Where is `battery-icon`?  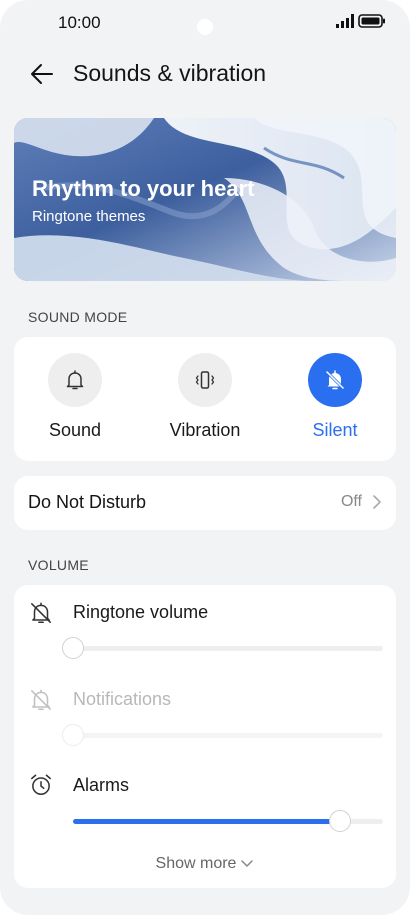
battery-icon is located at coordinates (371, 21).